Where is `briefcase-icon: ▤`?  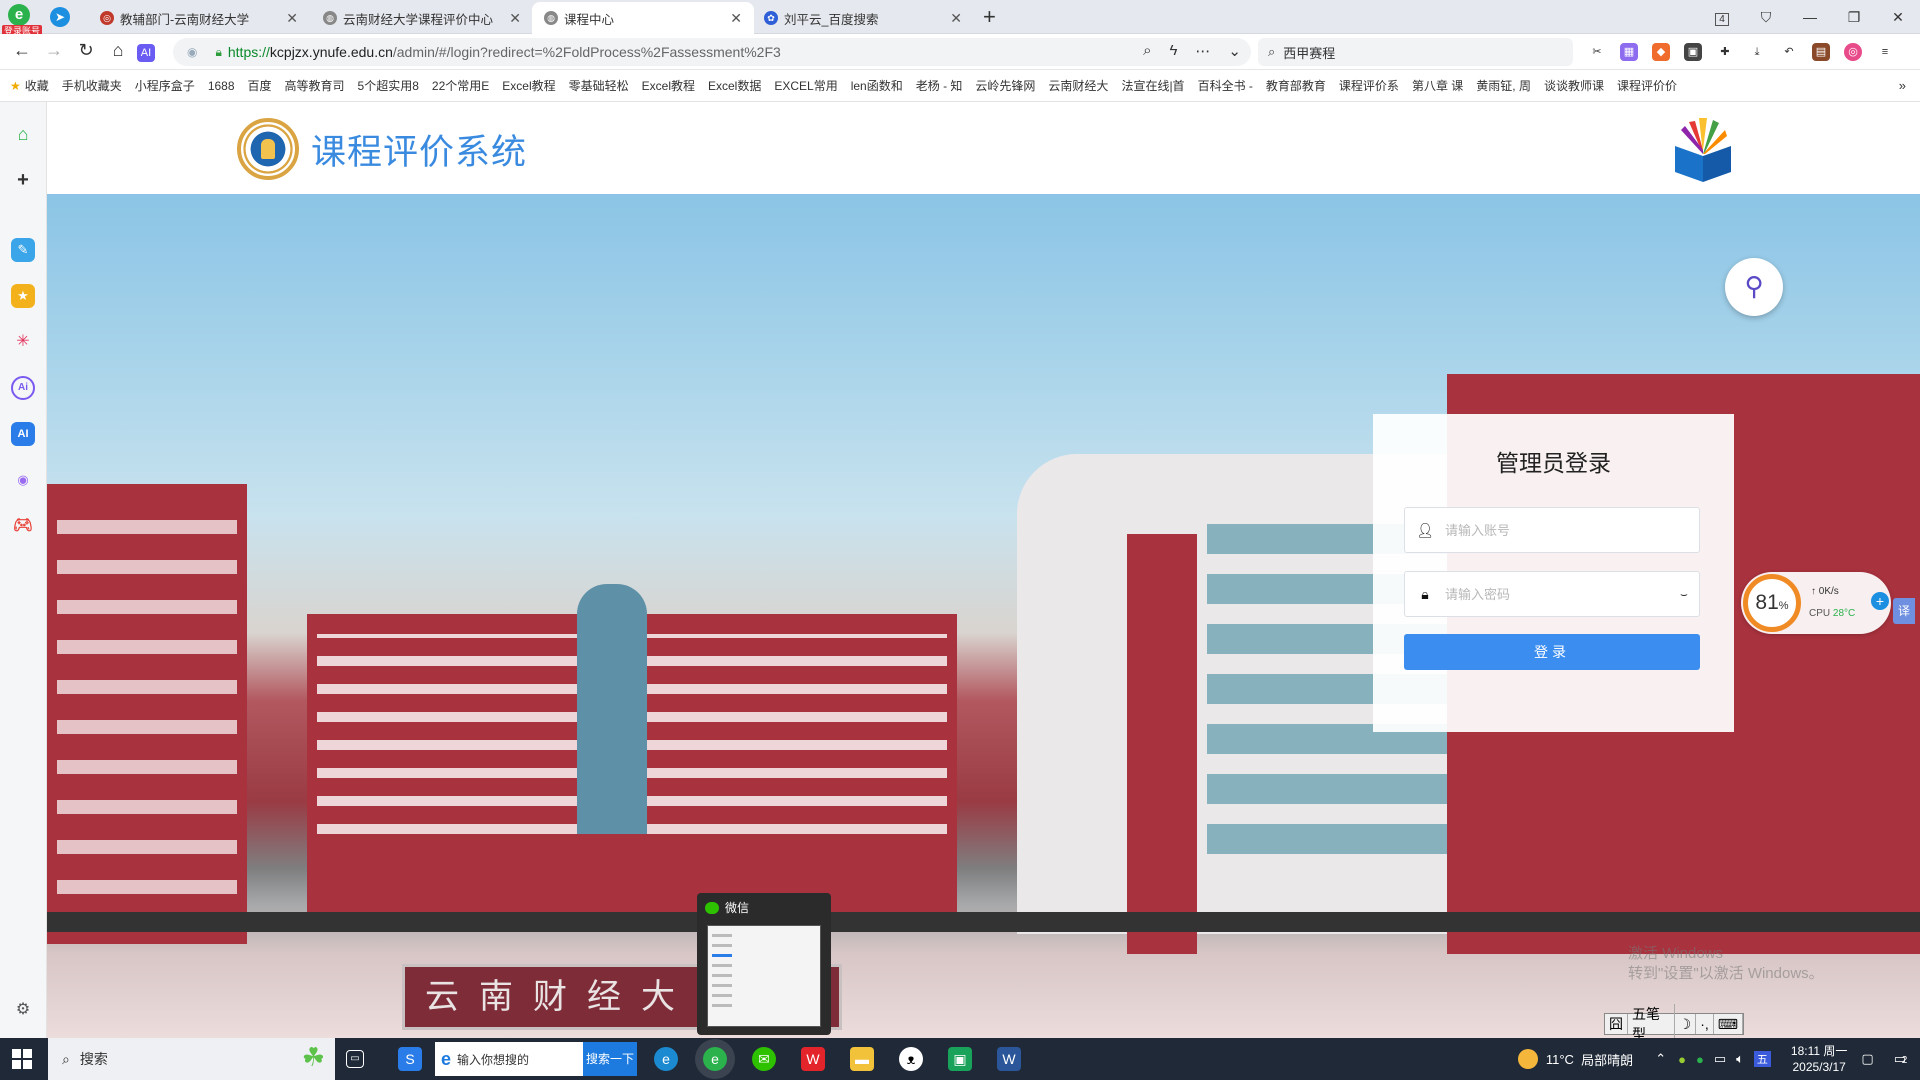
briefcase-icon: ▤ is located at coordinates (1821, 52).